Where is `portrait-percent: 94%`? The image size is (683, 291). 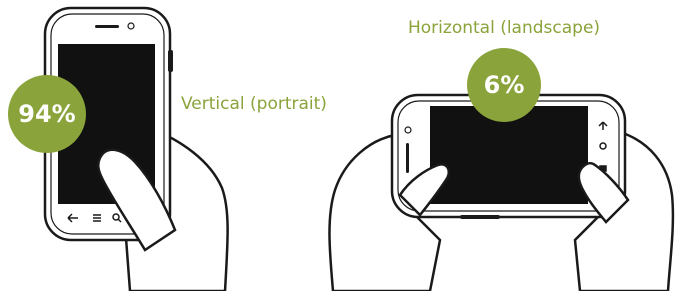 portrait-percent: 94% is located at coordinates (47, 114).